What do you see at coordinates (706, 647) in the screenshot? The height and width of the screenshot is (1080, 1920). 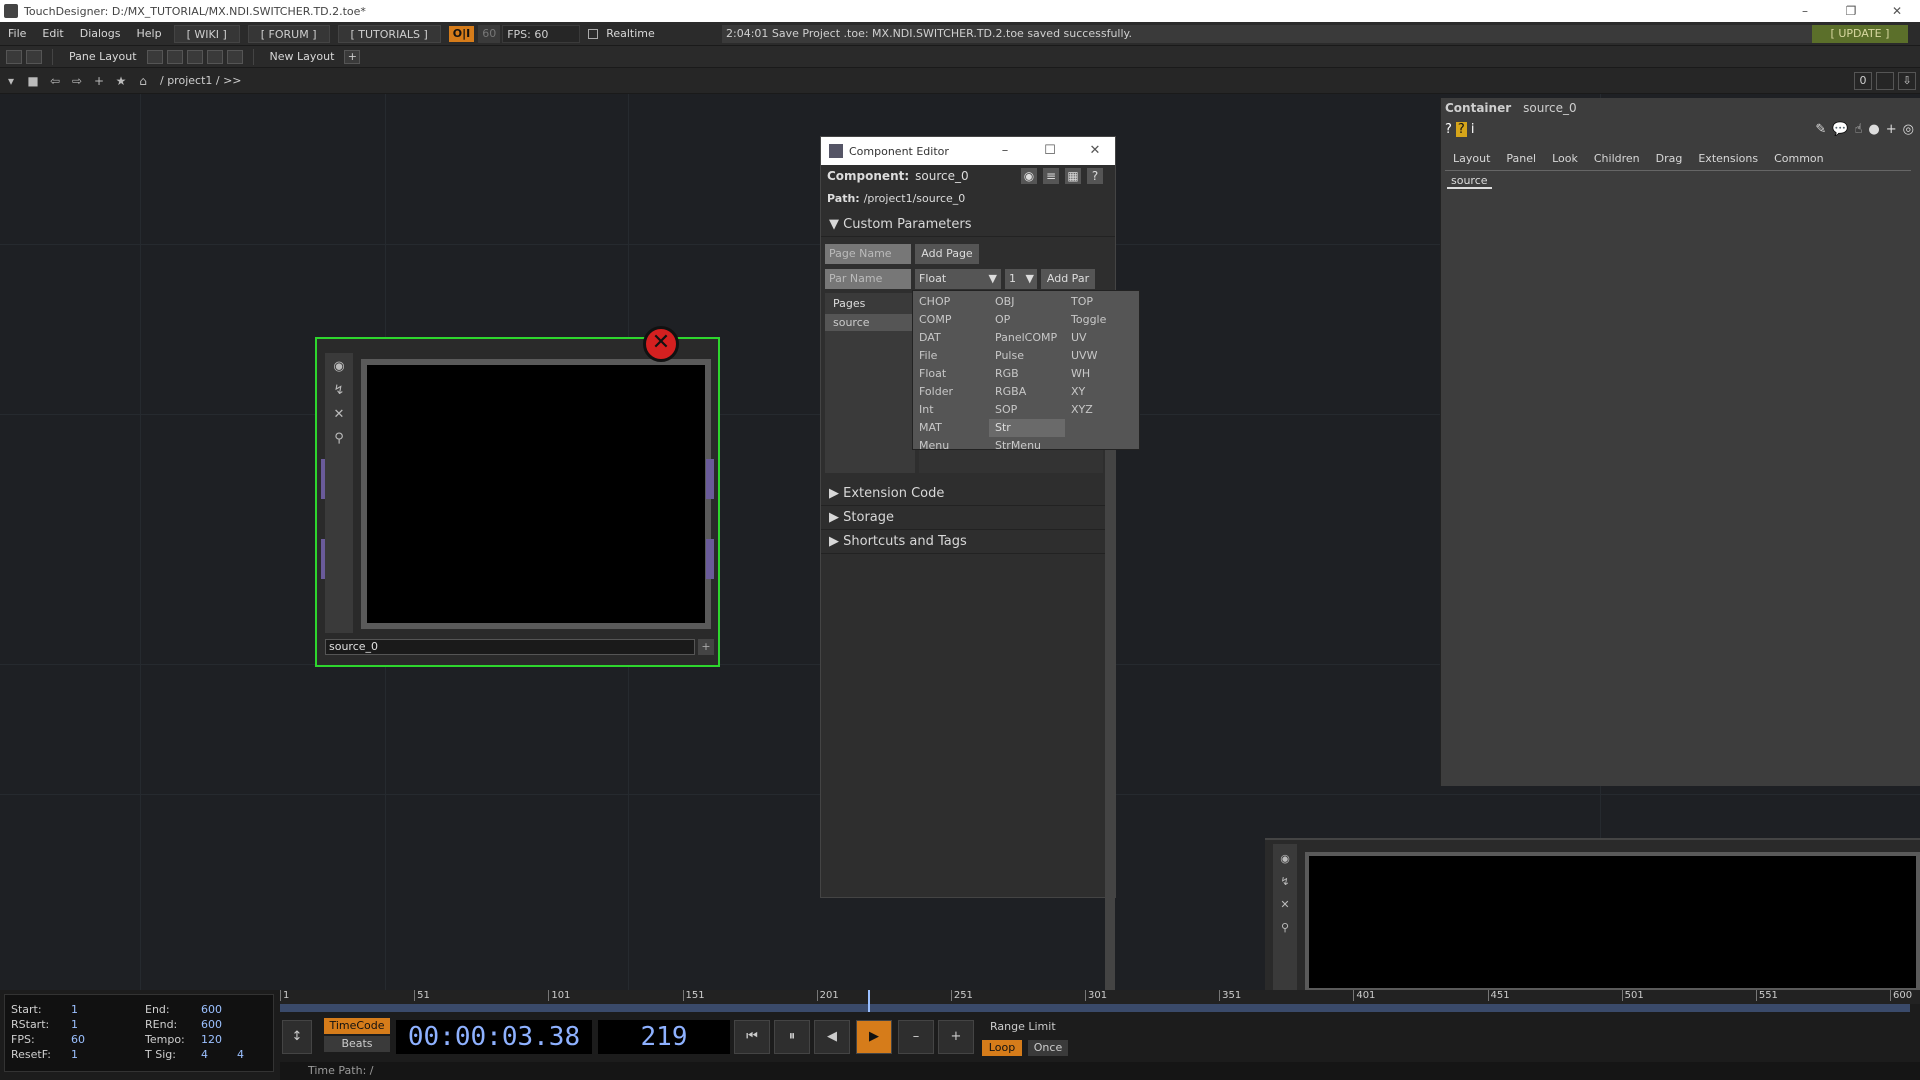 I see `node-add-button: +` at bounding box center [706, 647].